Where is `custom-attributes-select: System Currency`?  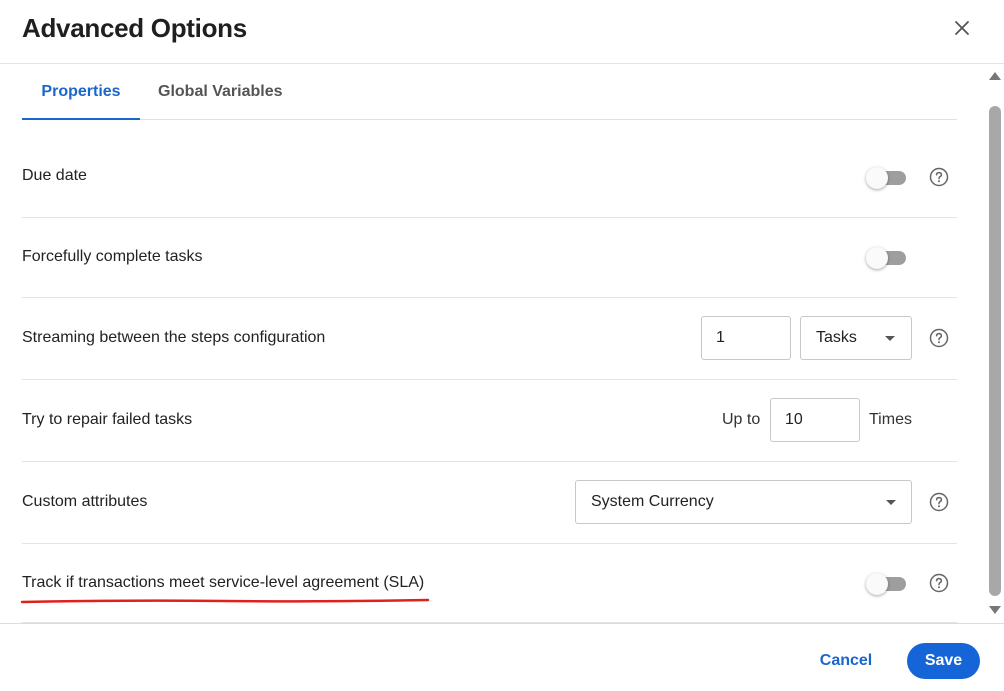 custom-attributes-select: System Currency is located at coordinates (743, 502).